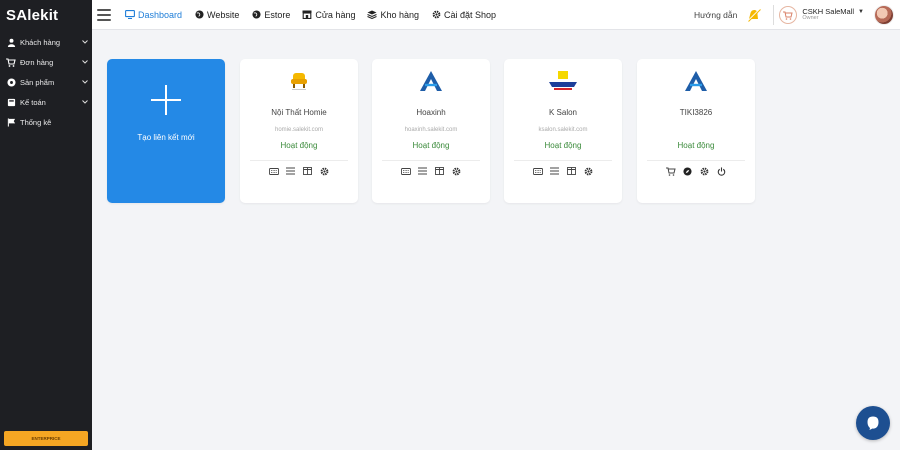  What do you see at coordinates (166, 131) in the screenshot?
I see `create-link-card: Tạo liên kết mới` at bounding box center [166, 131].